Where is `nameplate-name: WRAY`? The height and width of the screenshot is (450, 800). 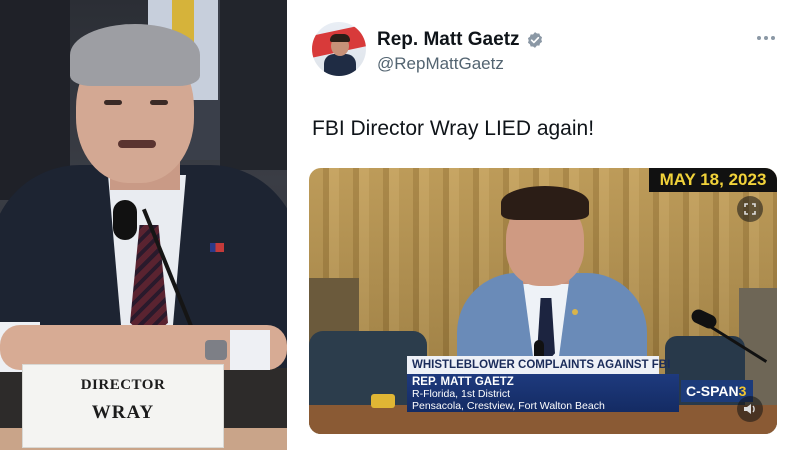
nameplate-name: WRAY is located at coordinates (123, 412).